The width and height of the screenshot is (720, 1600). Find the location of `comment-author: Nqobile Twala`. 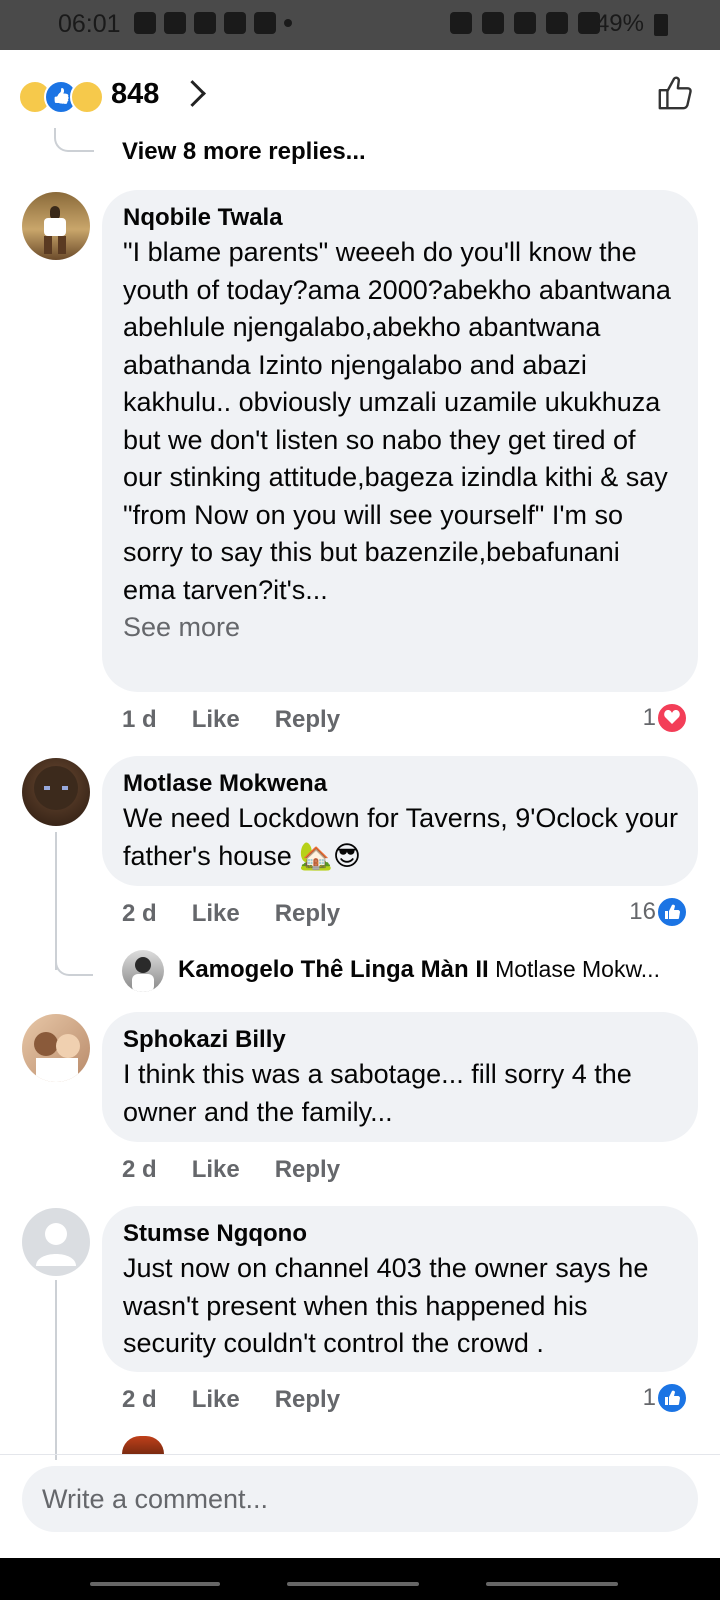

comment-author: Nqobile Twala is located at coordinates (400, 218).